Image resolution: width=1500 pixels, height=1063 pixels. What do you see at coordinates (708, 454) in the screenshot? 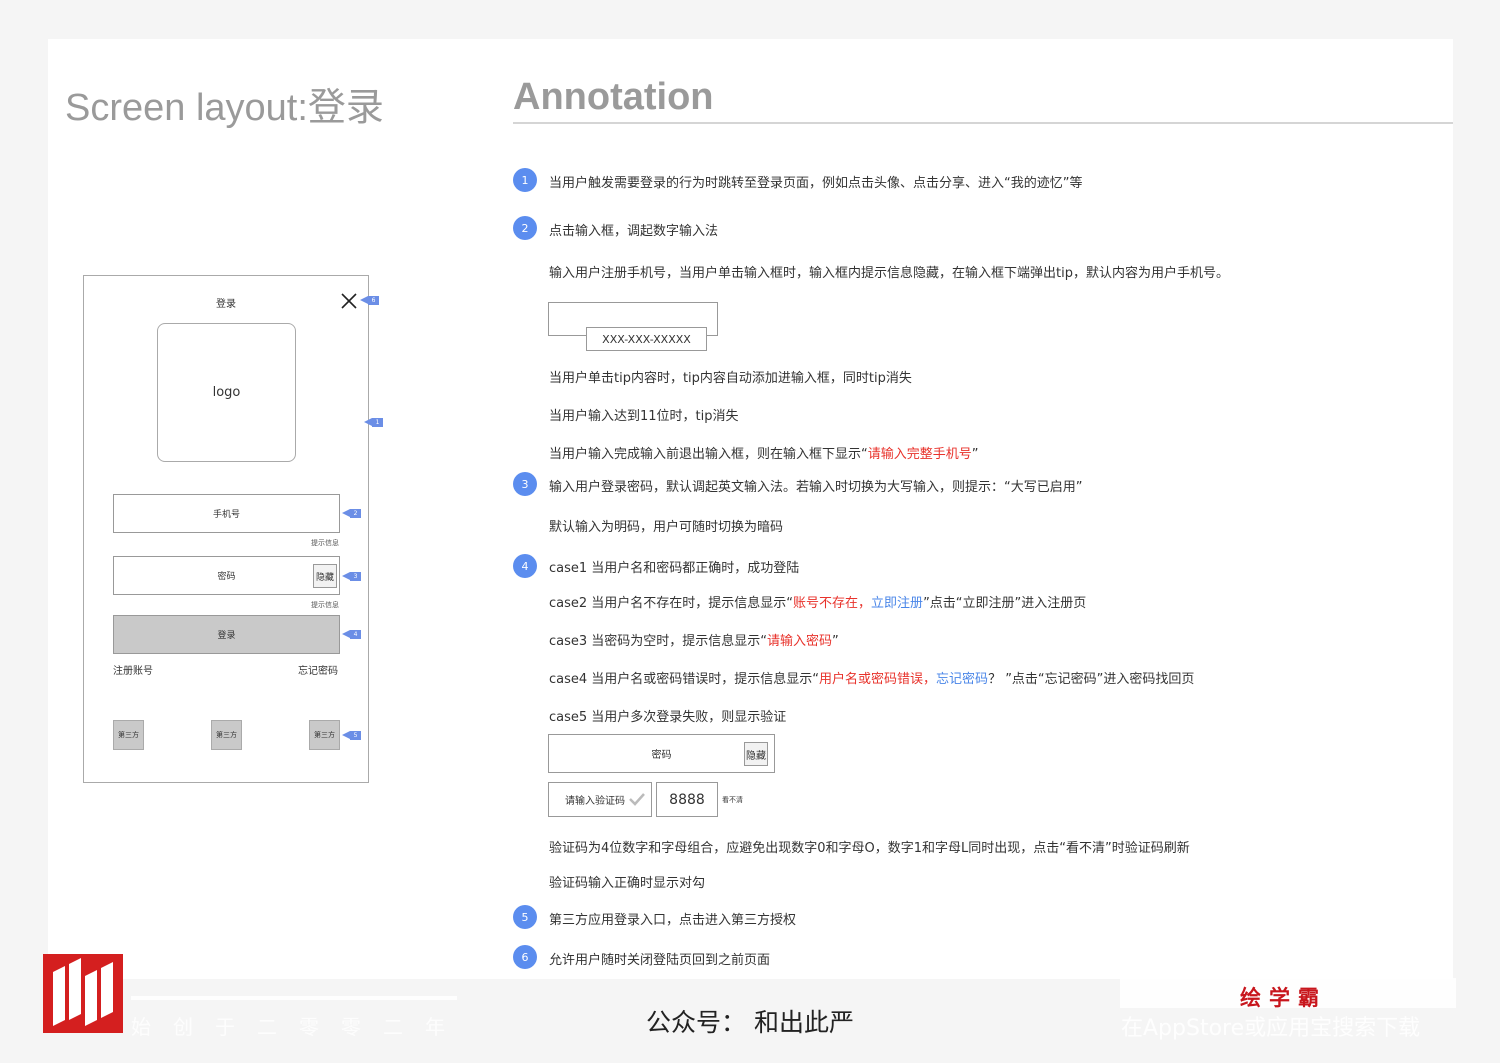
I see `incomplete-prefix: 当用户输入完成输入前退出输入框，则在输入框下显示“` at bounding box center [708, 454].